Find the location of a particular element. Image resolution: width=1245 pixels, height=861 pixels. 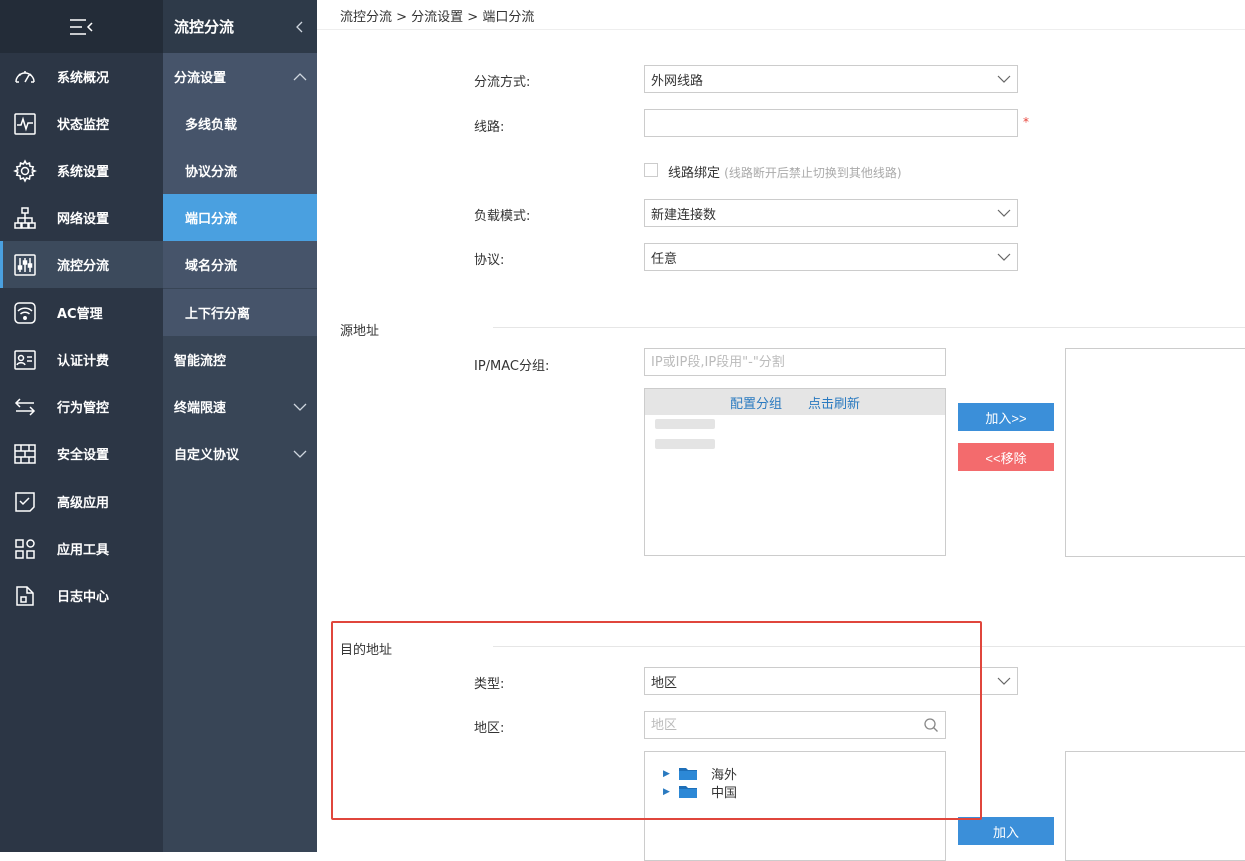

subnav-title: 流控分流 is located at coordinates (204, 27).